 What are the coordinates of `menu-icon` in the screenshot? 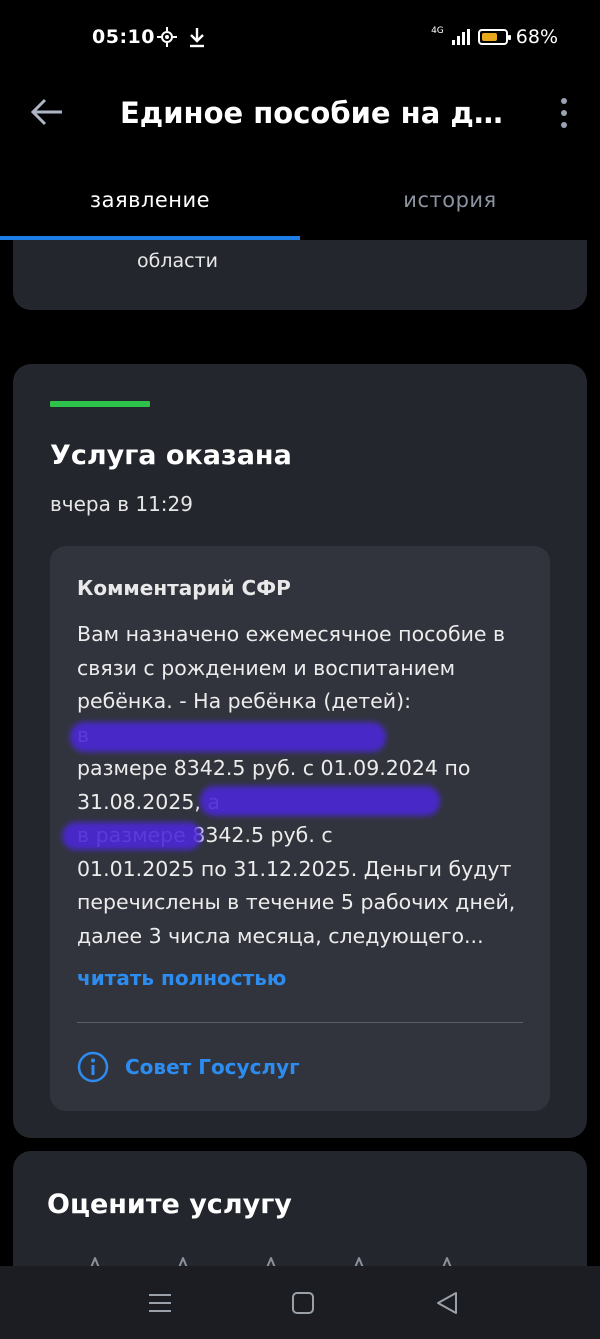 It's located at (160, 1303).